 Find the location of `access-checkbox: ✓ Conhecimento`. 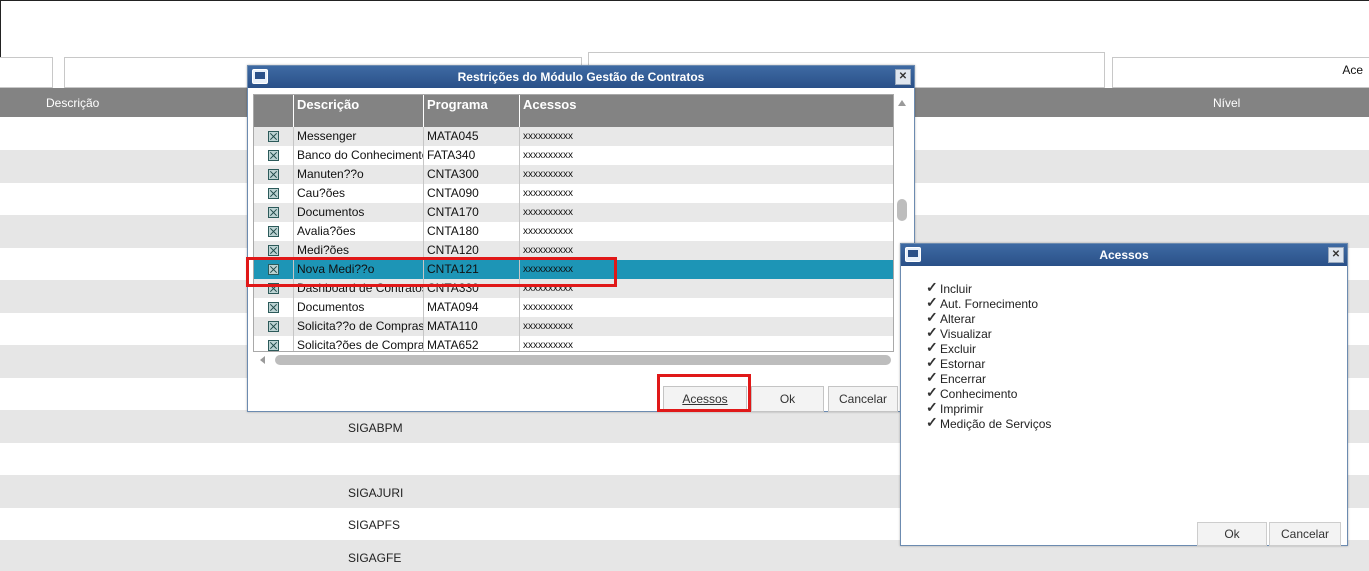

access-checkbox: ✓ Conhecimento is located at coordinates (988, 393).